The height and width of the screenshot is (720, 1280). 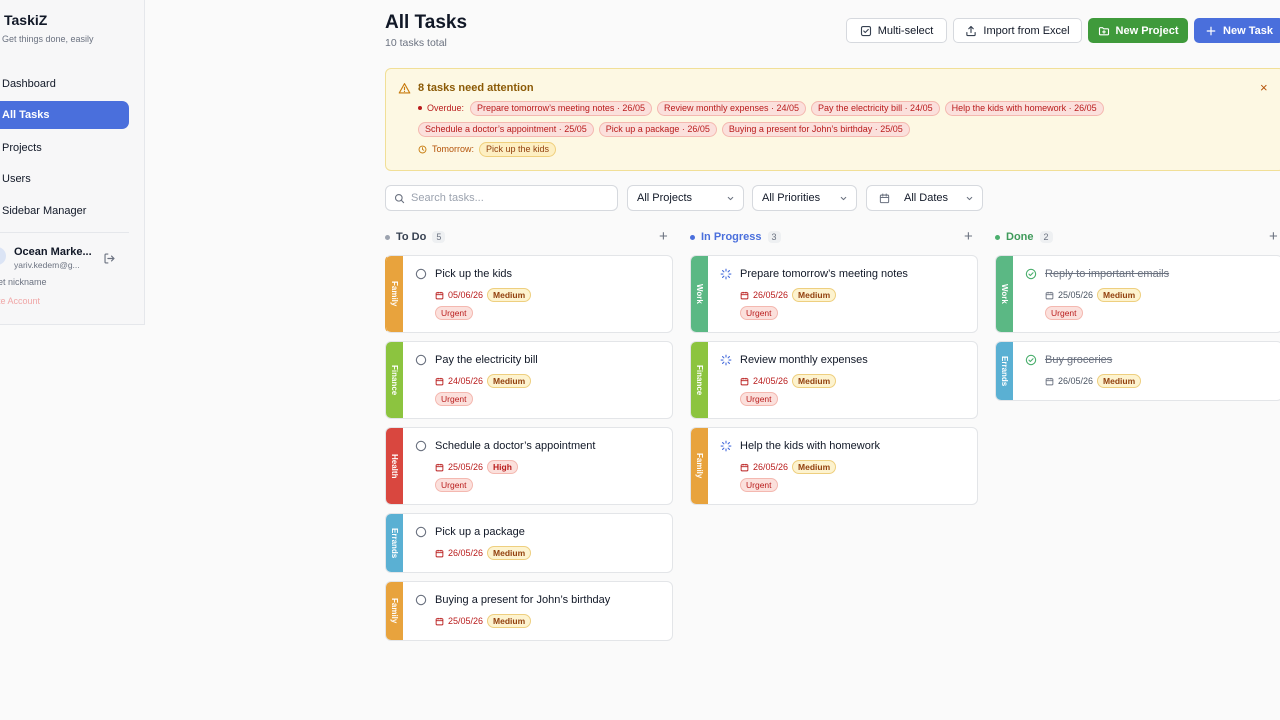 What do you see at coordinates (515, 446) in the screenshot?
I see `task-title: Schedule a doctor’s appointment` at bounding box center [515, 446].